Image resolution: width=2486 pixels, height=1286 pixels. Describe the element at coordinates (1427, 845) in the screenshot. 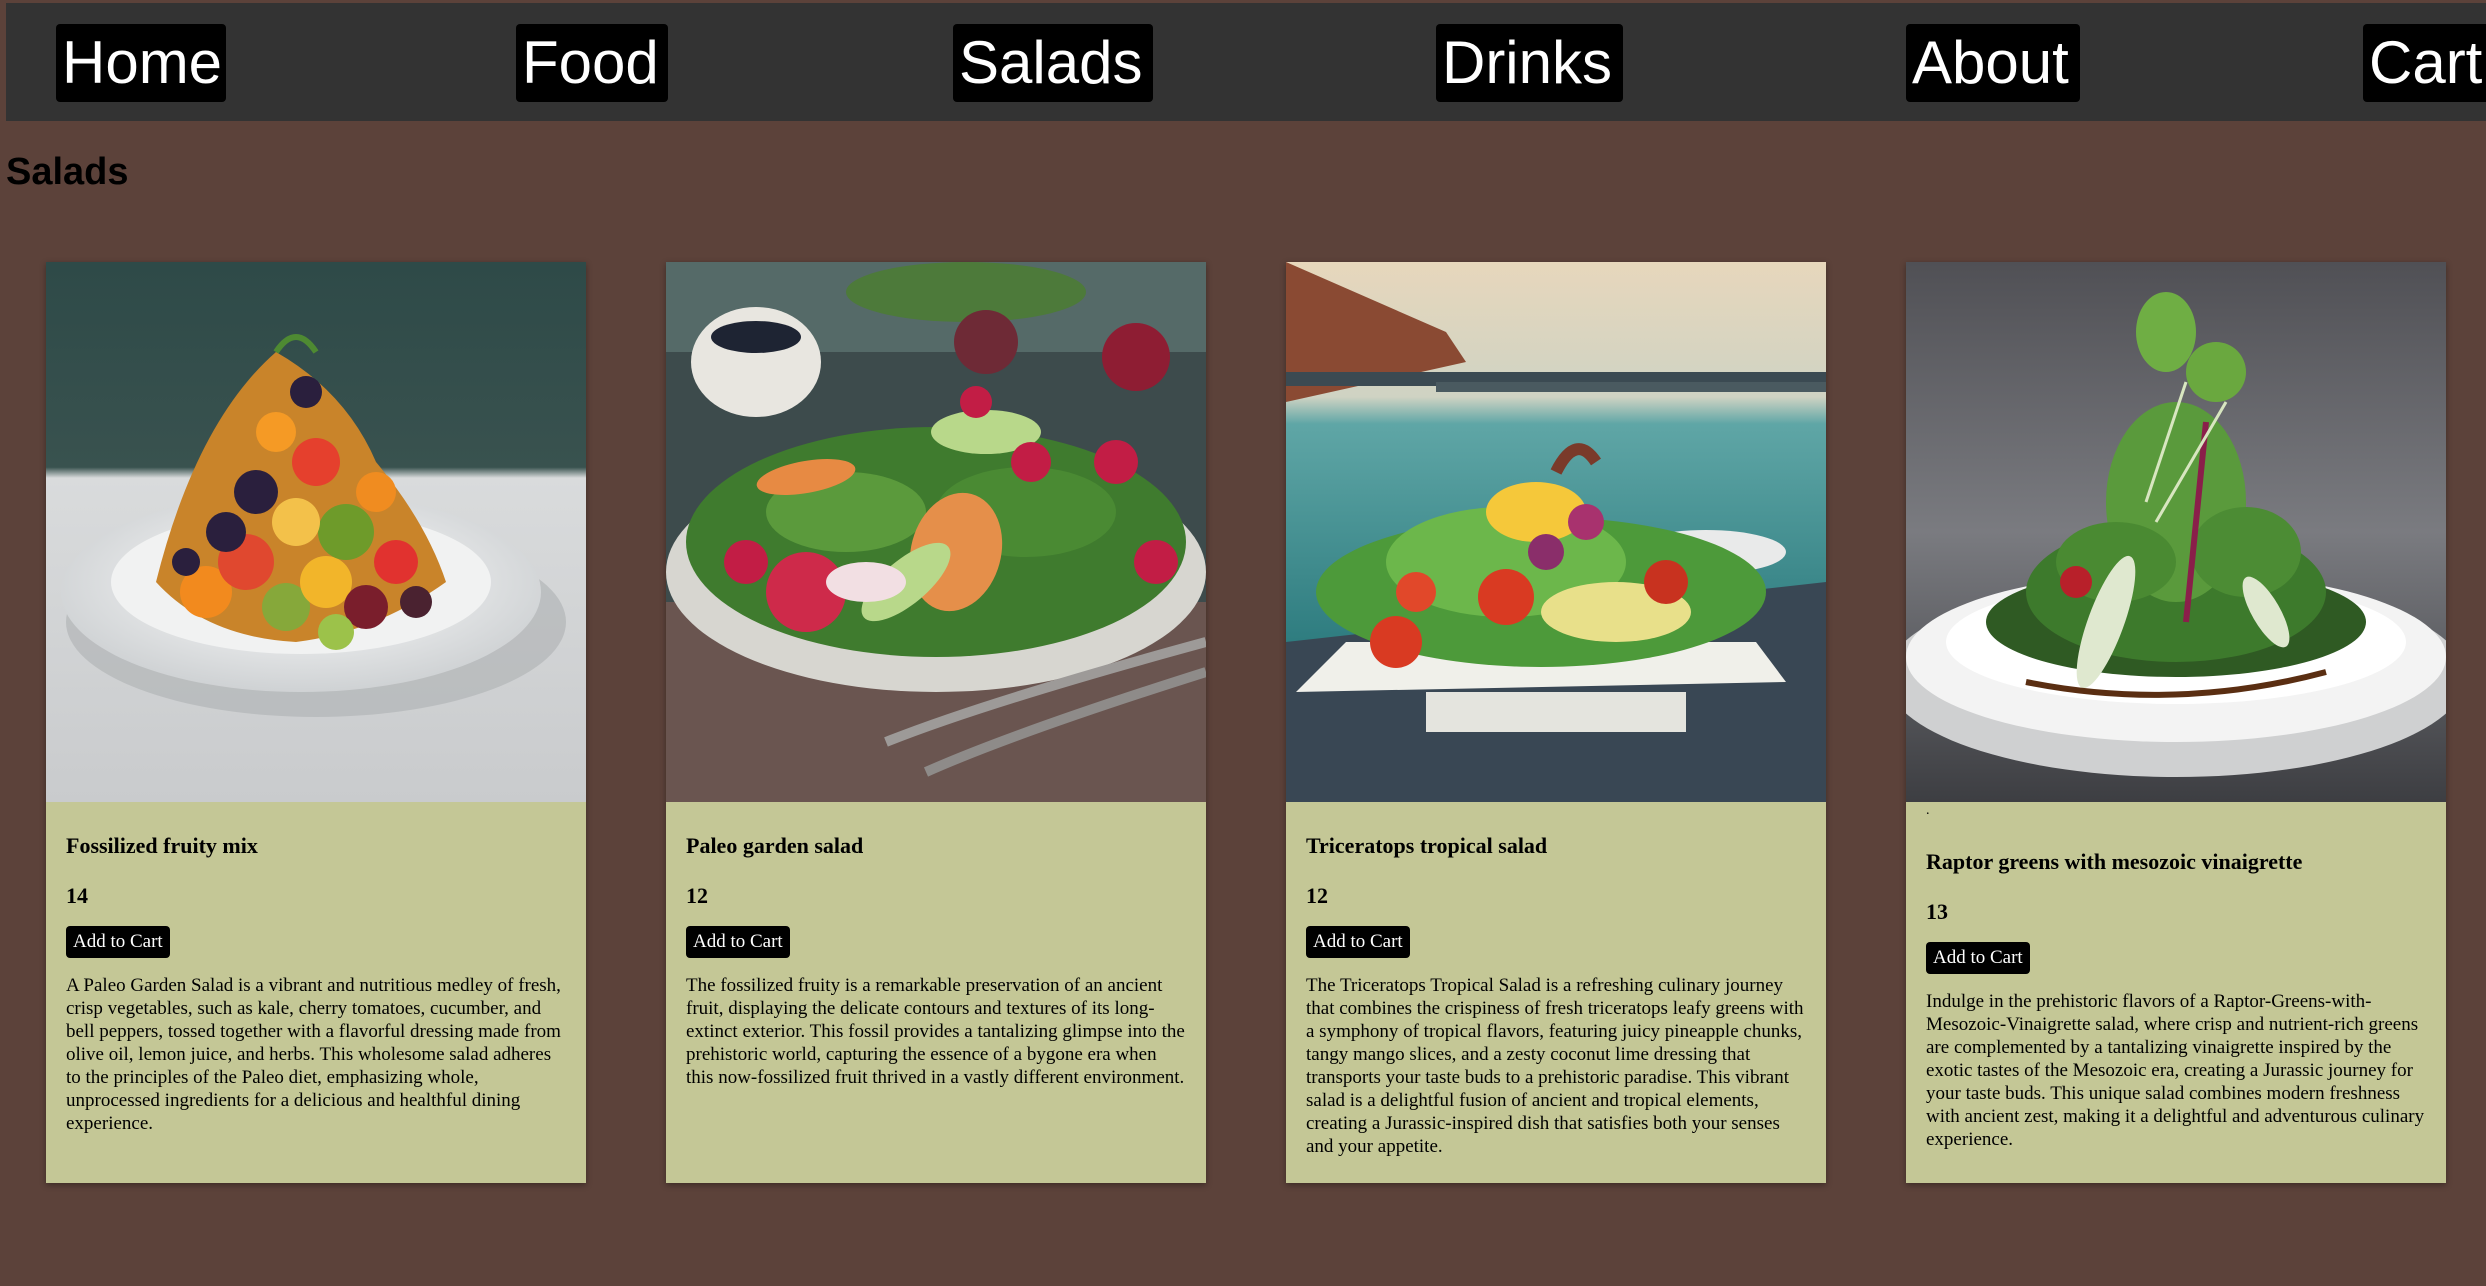

I see `product-name: Triceratops tropical salad` at that location.